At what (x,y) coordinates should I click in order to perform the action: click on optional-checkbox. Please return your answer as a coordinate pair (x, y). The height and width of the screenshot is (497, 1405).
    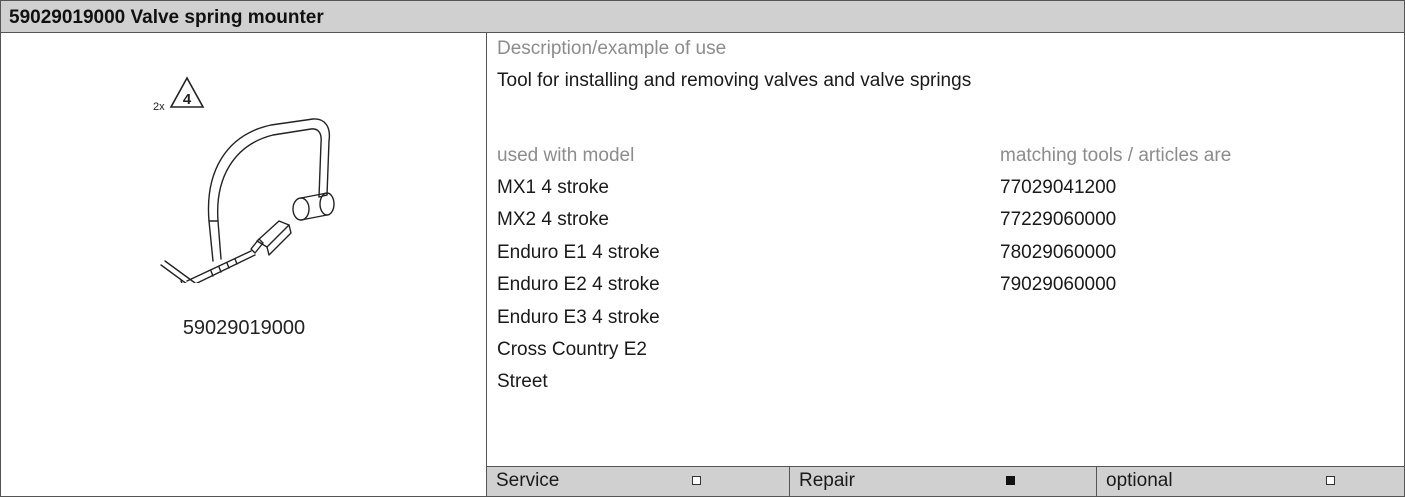
    Looking at the image, I should click on (1330, 480).